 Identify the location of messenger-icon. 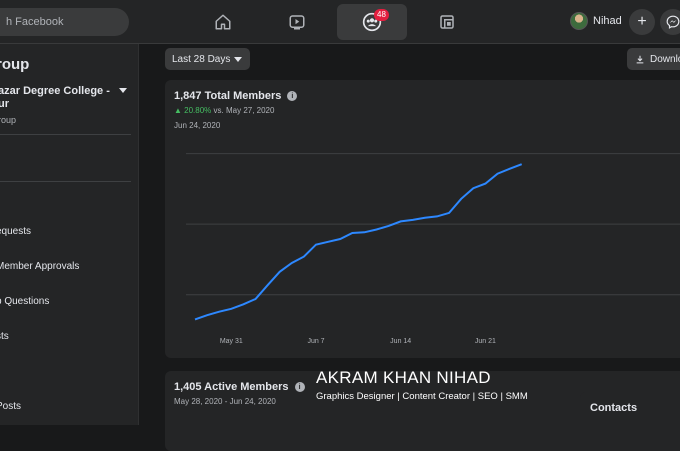
(673, 22).